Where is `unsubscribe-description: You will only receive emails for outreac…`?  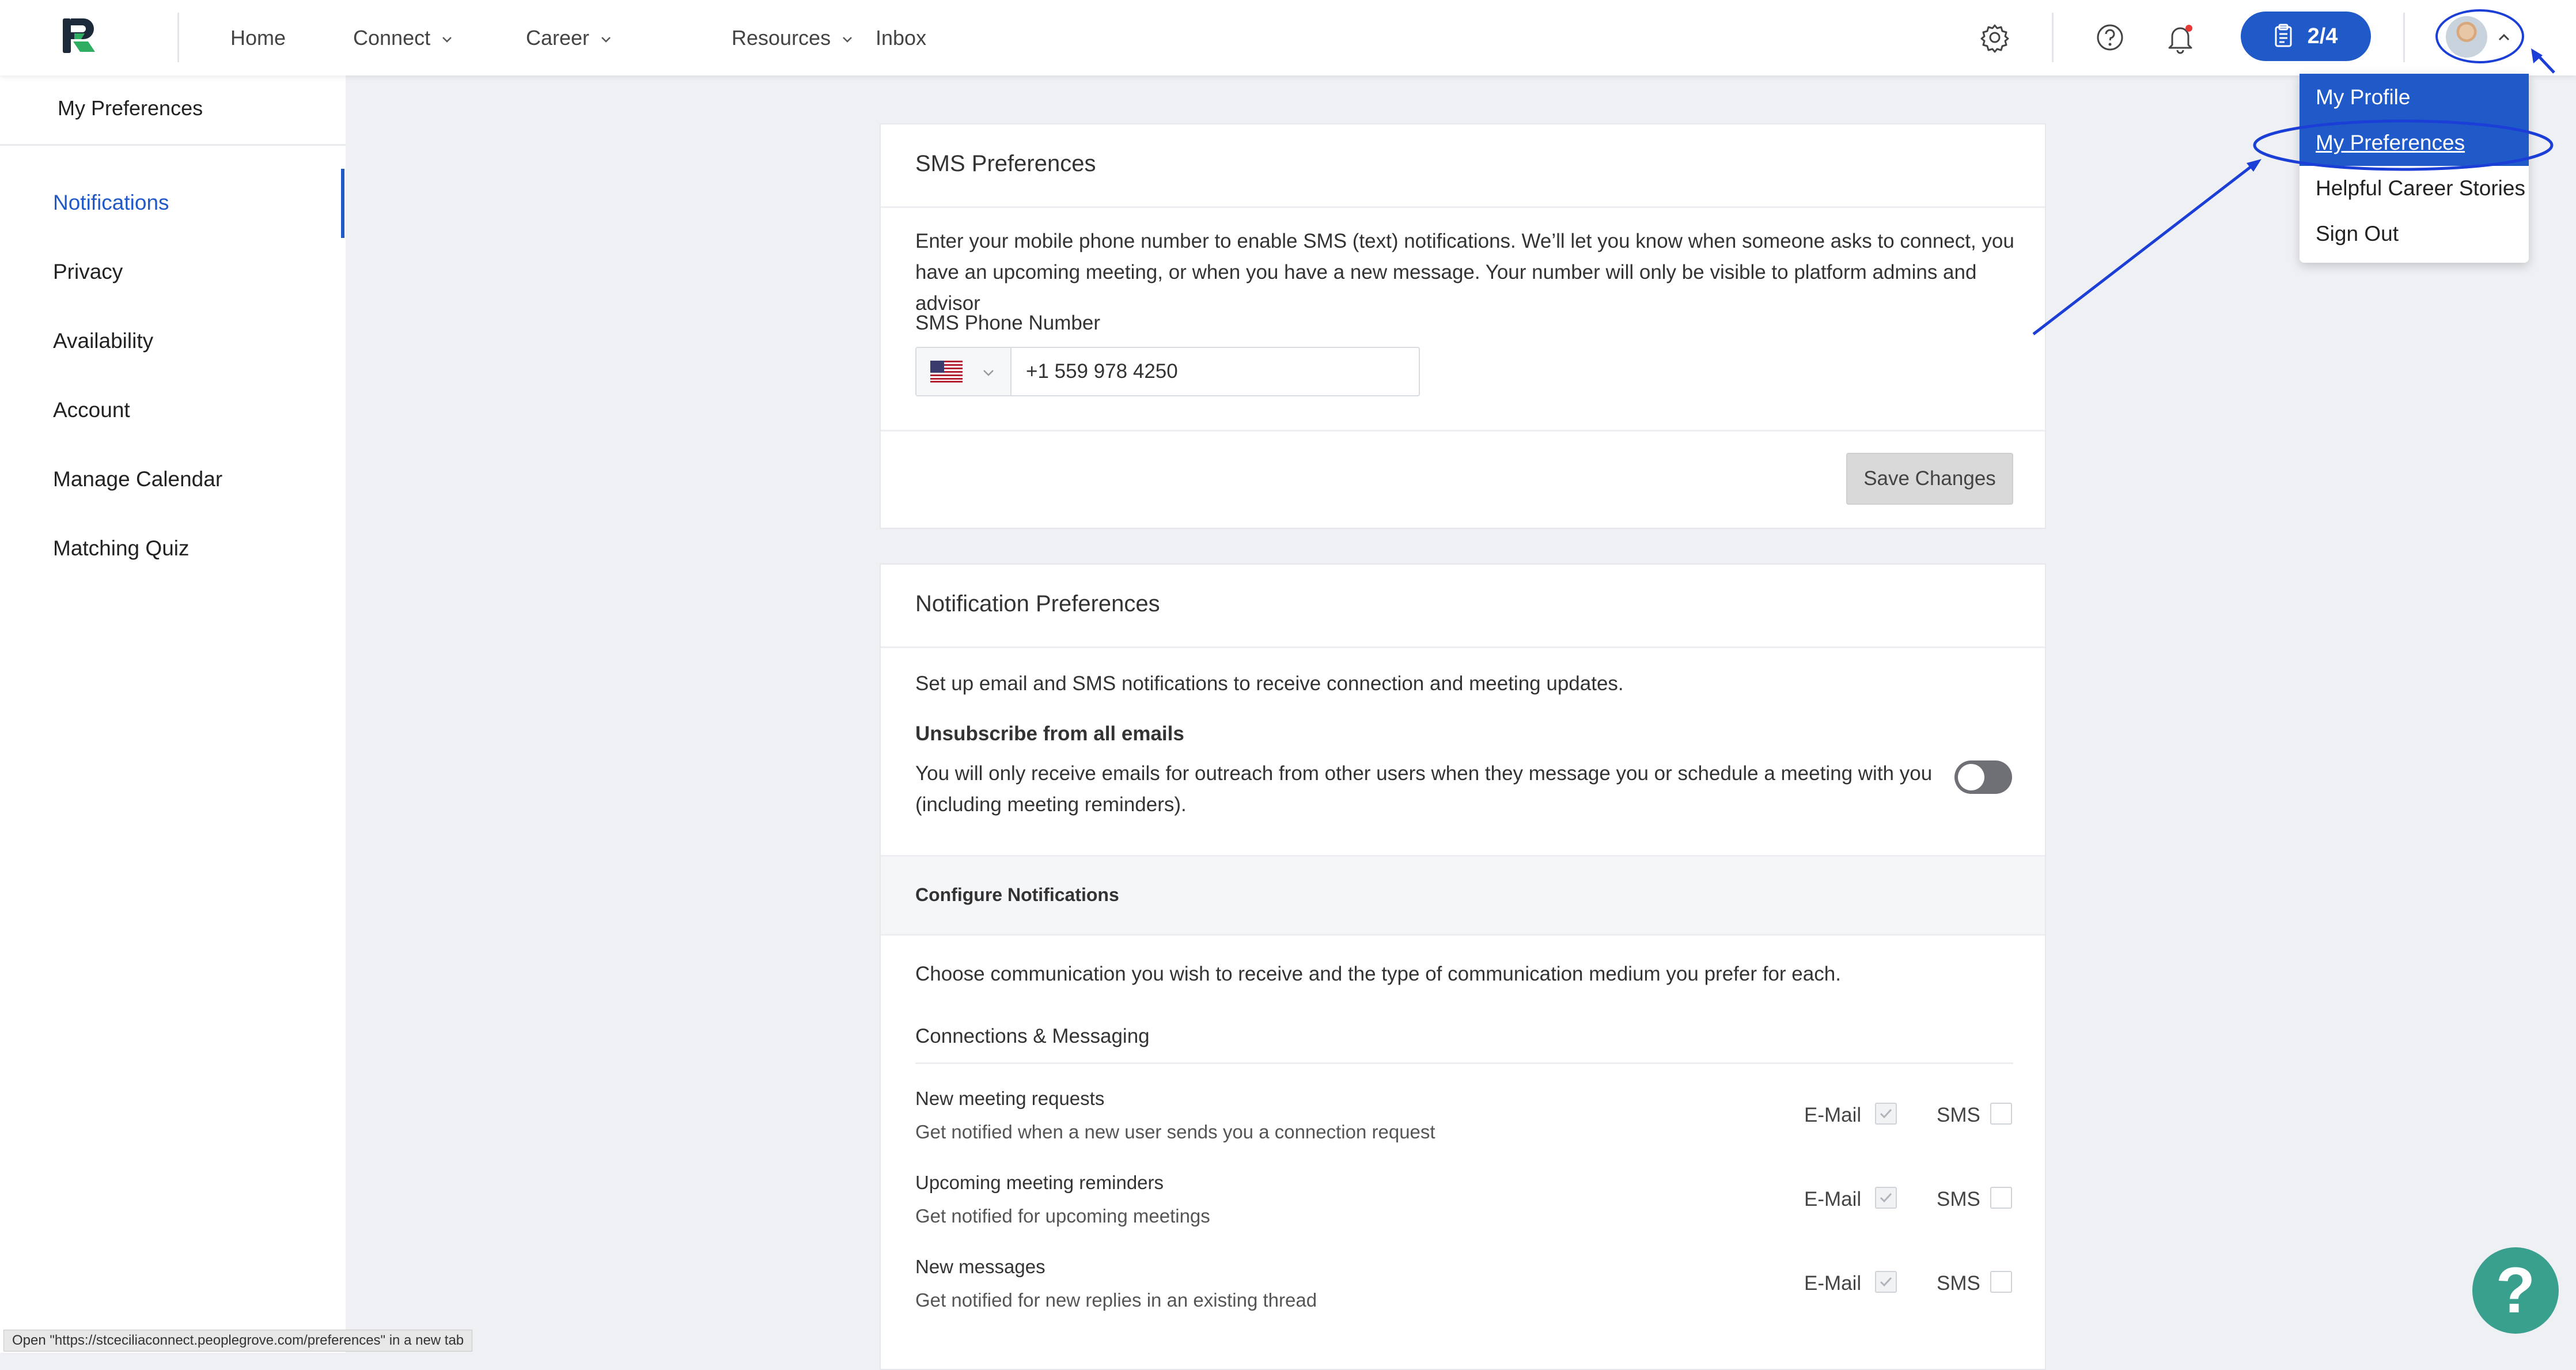
unsubscribe-description: You will only receive emails for outreac… is located at coordinates (1424, 773).